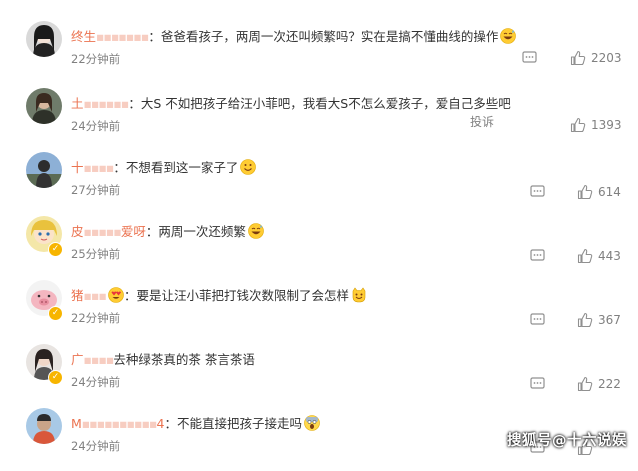 The height and width of the screenshot is (471, 638). Describe the element at coordinates (609, 256) in the screenshot. I see `like-count: 443` at that location.